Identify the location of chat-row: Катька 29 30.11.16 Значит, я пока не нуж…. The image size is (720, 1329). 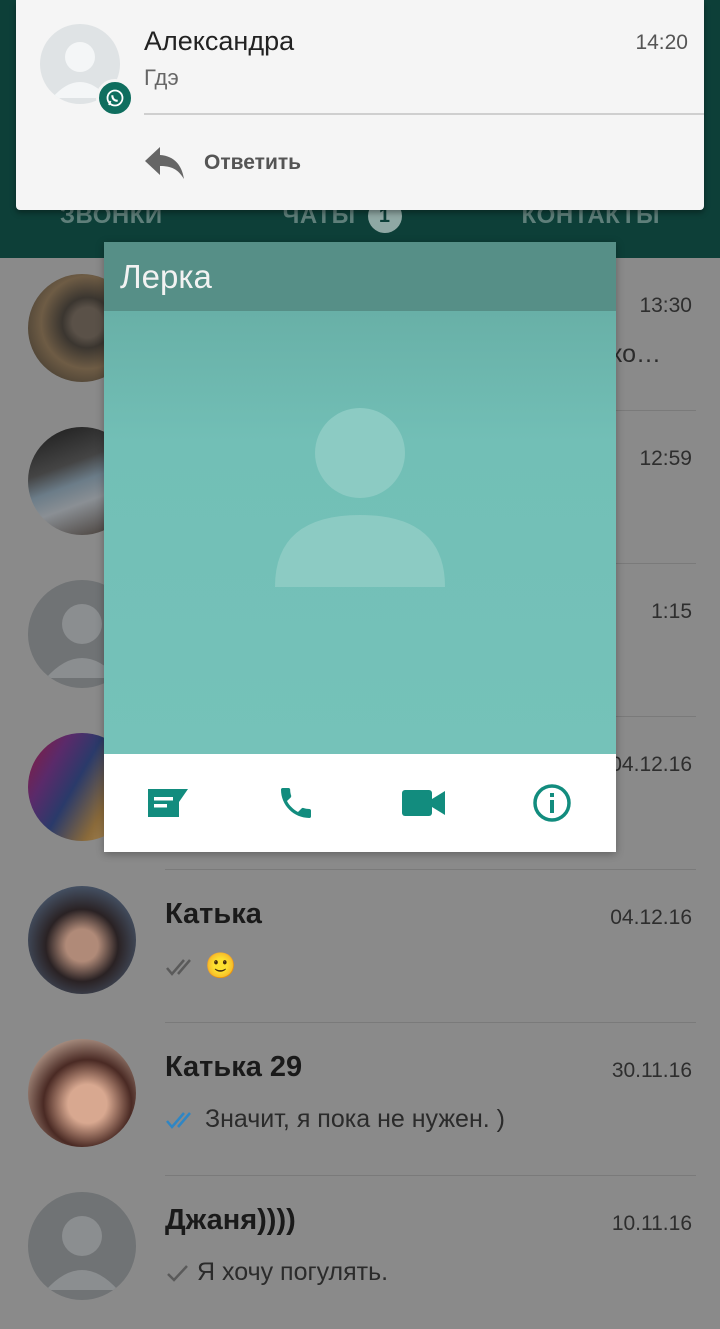
(360, 1099).